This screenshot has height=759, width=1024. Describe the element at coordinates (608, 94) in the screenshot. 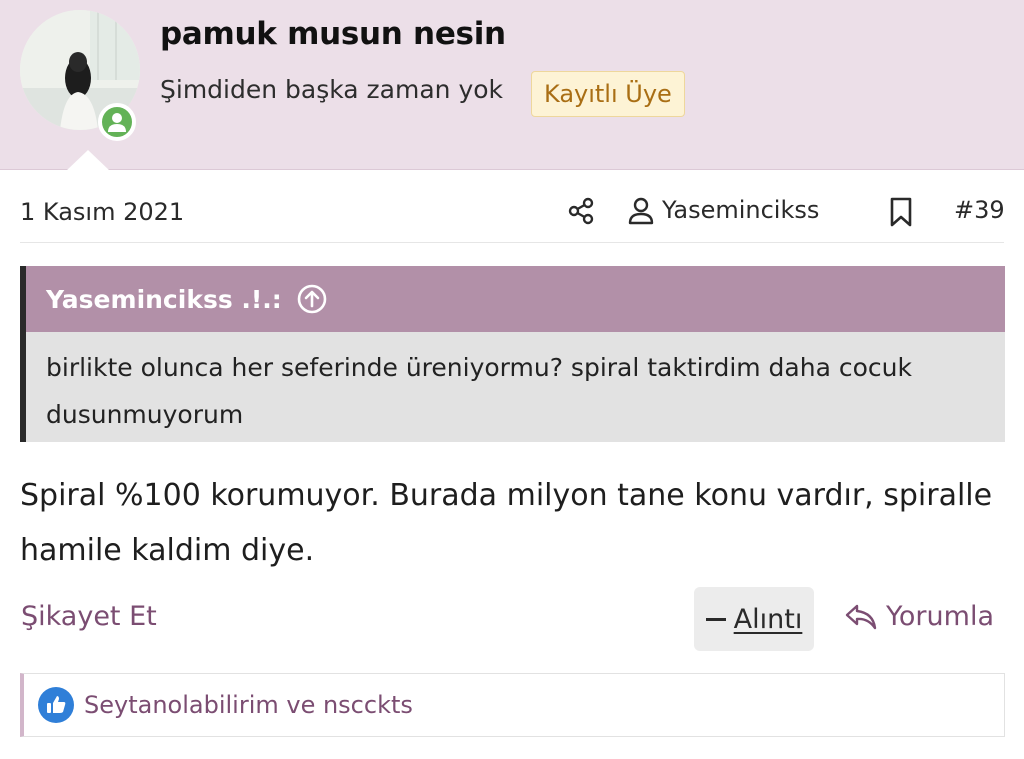

I see `user-badge: Kayıtlı Üye` at that location.